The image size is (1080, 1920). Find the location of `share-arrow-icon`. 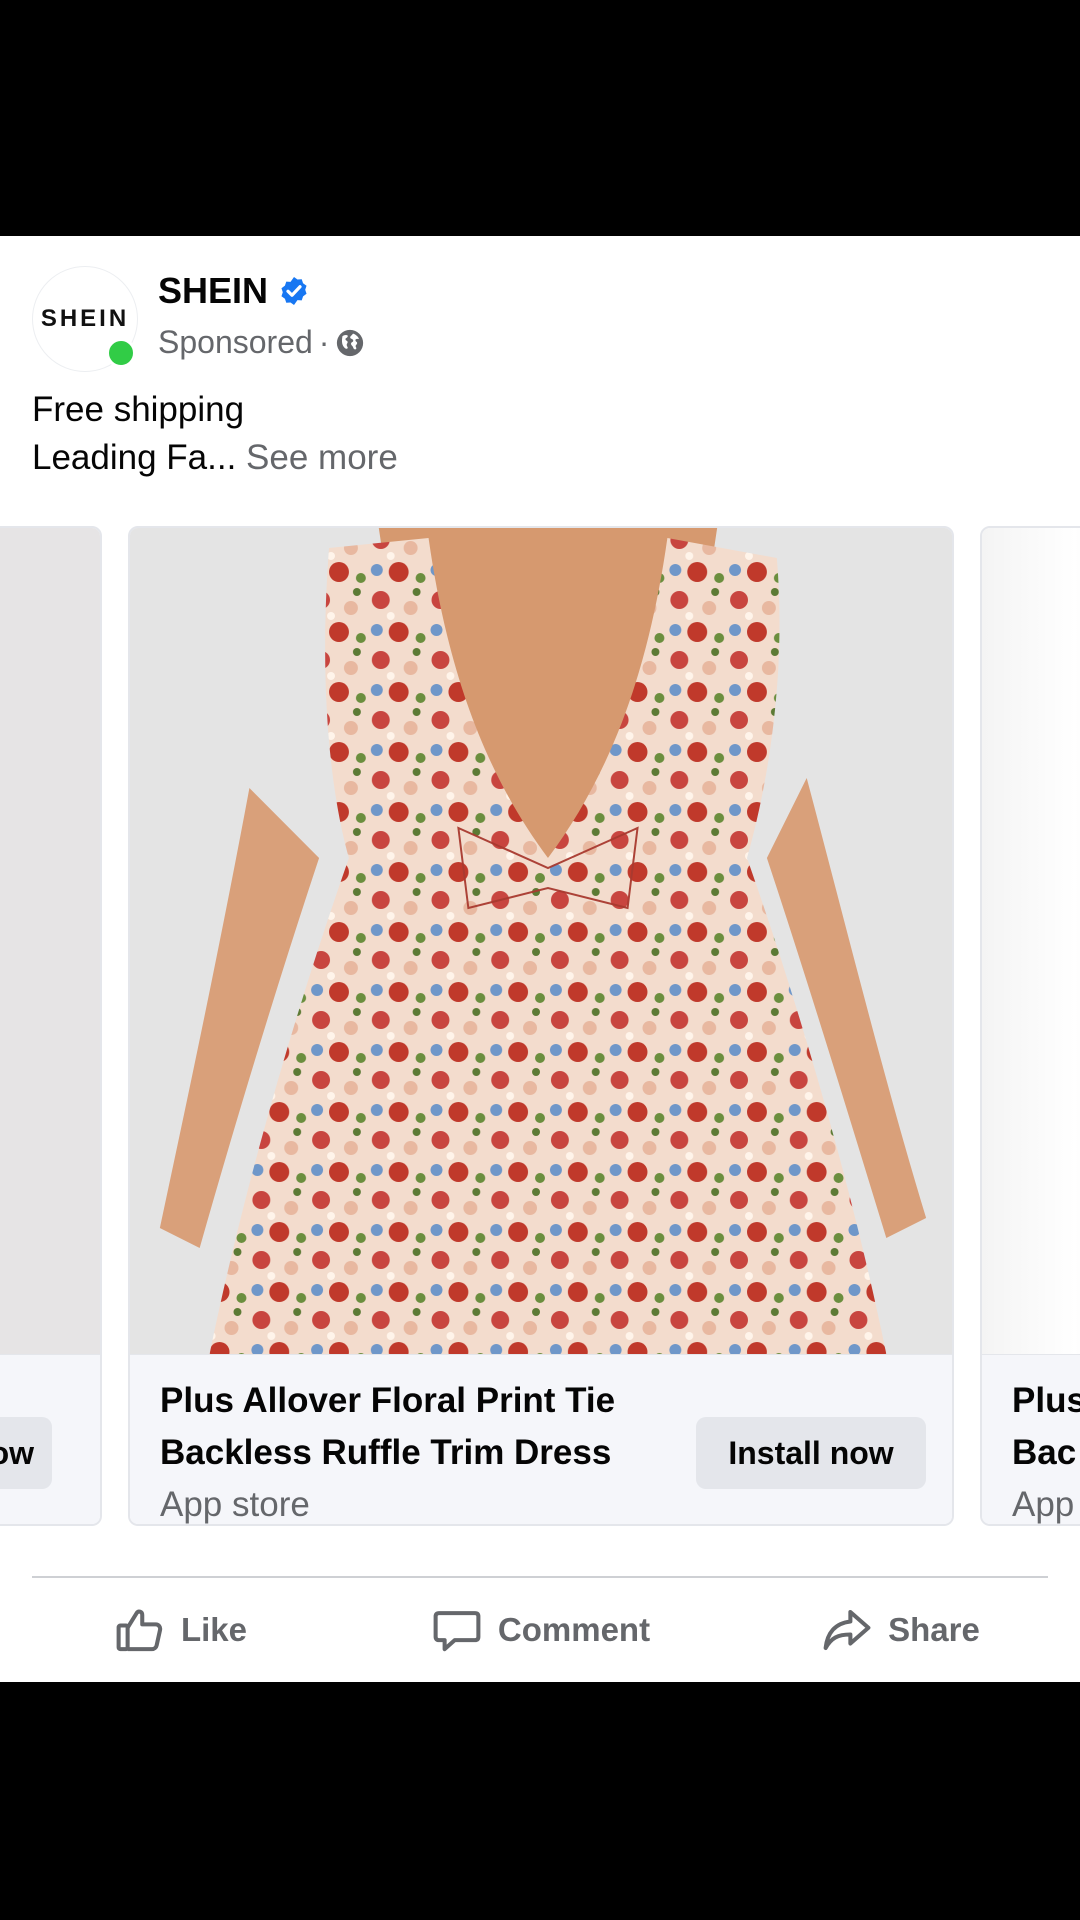

share-arrow-icon is located at coordinates (847, 1630).